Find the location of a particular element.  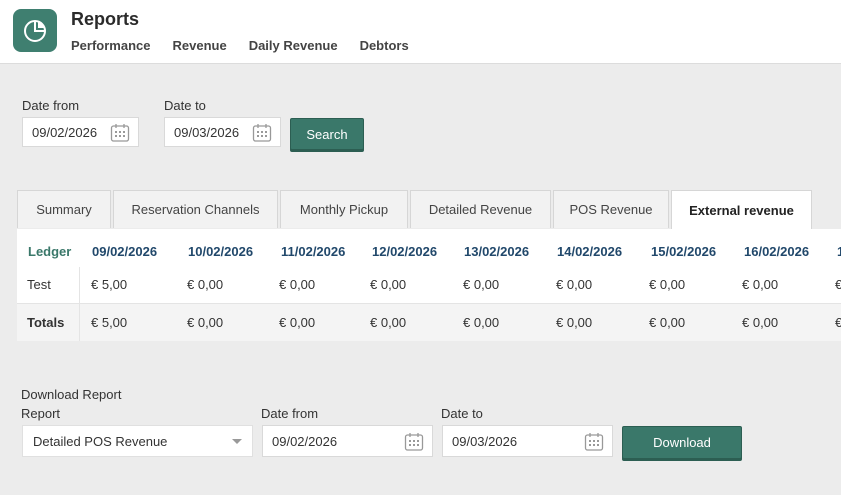

date-from-value: 09/02/2026 is located at coordinates (65, 132).